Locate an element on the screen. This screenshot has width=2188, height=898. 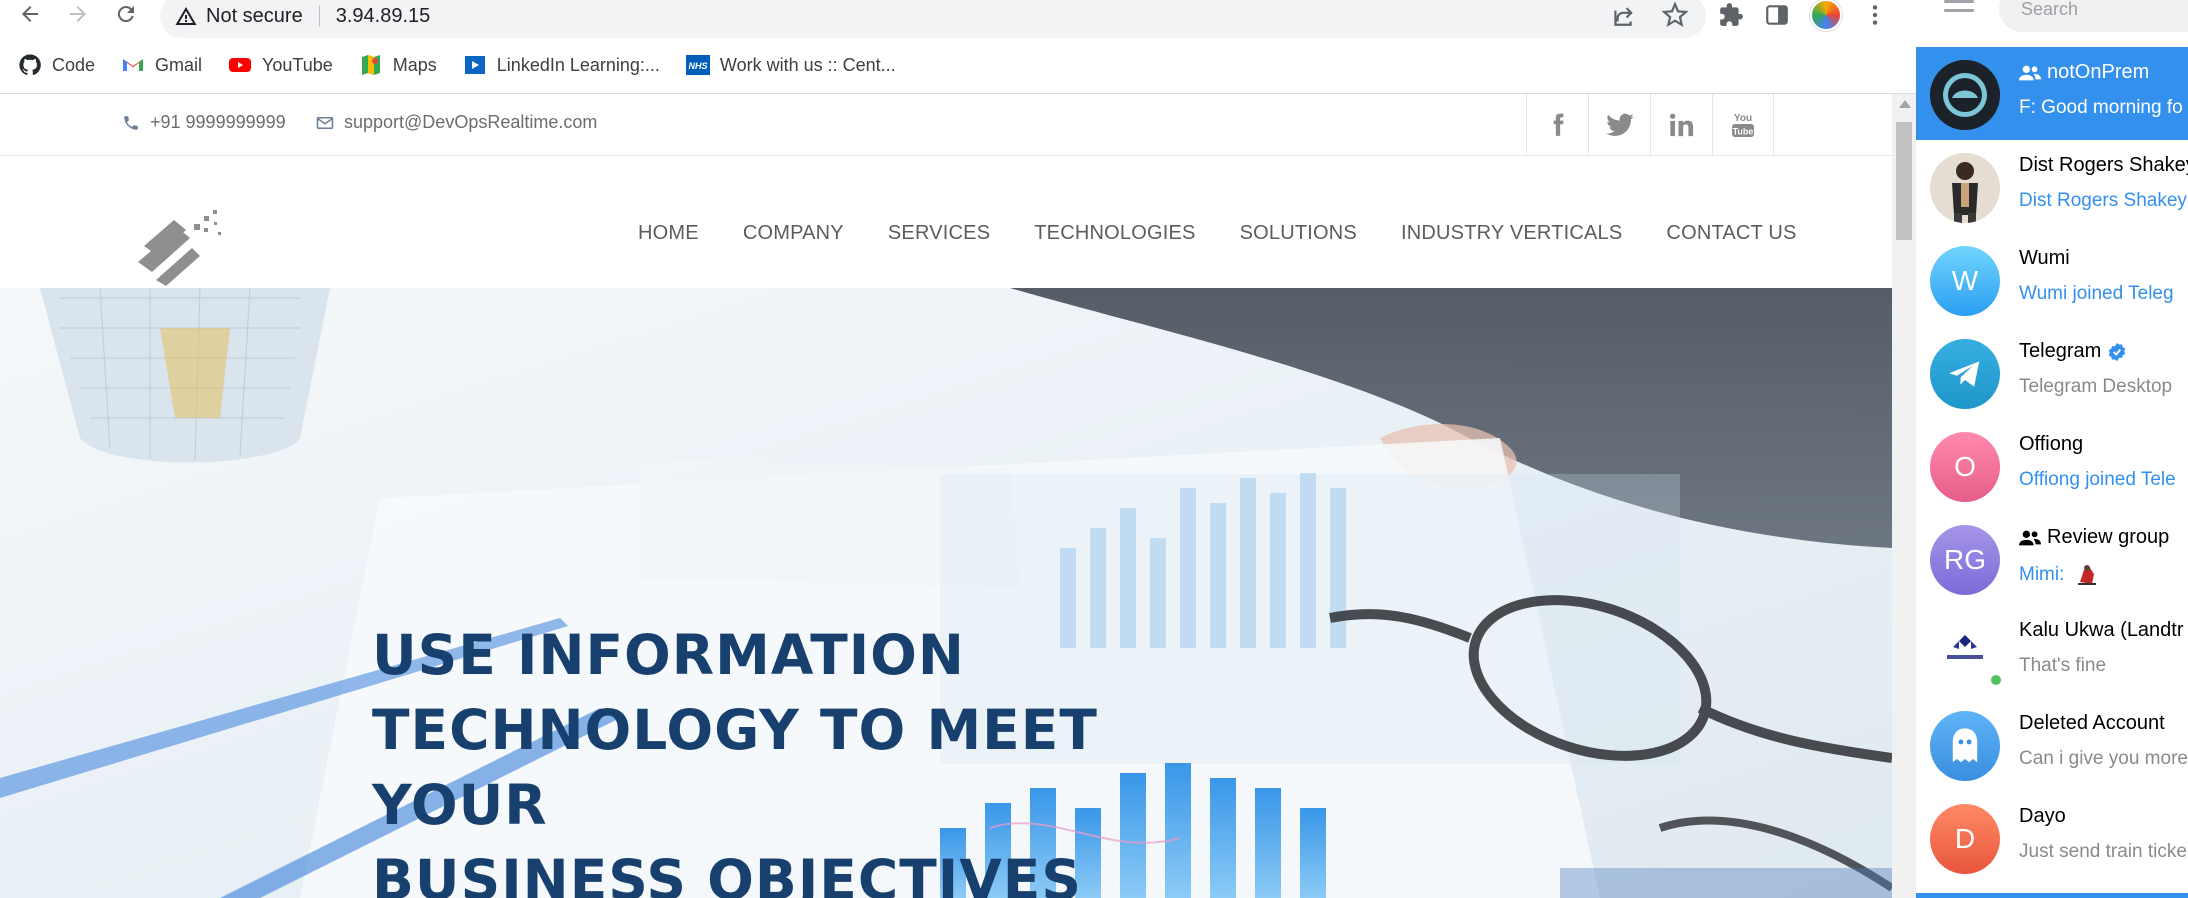
bookmark-star-icon is located at coordinates (1675, 15).